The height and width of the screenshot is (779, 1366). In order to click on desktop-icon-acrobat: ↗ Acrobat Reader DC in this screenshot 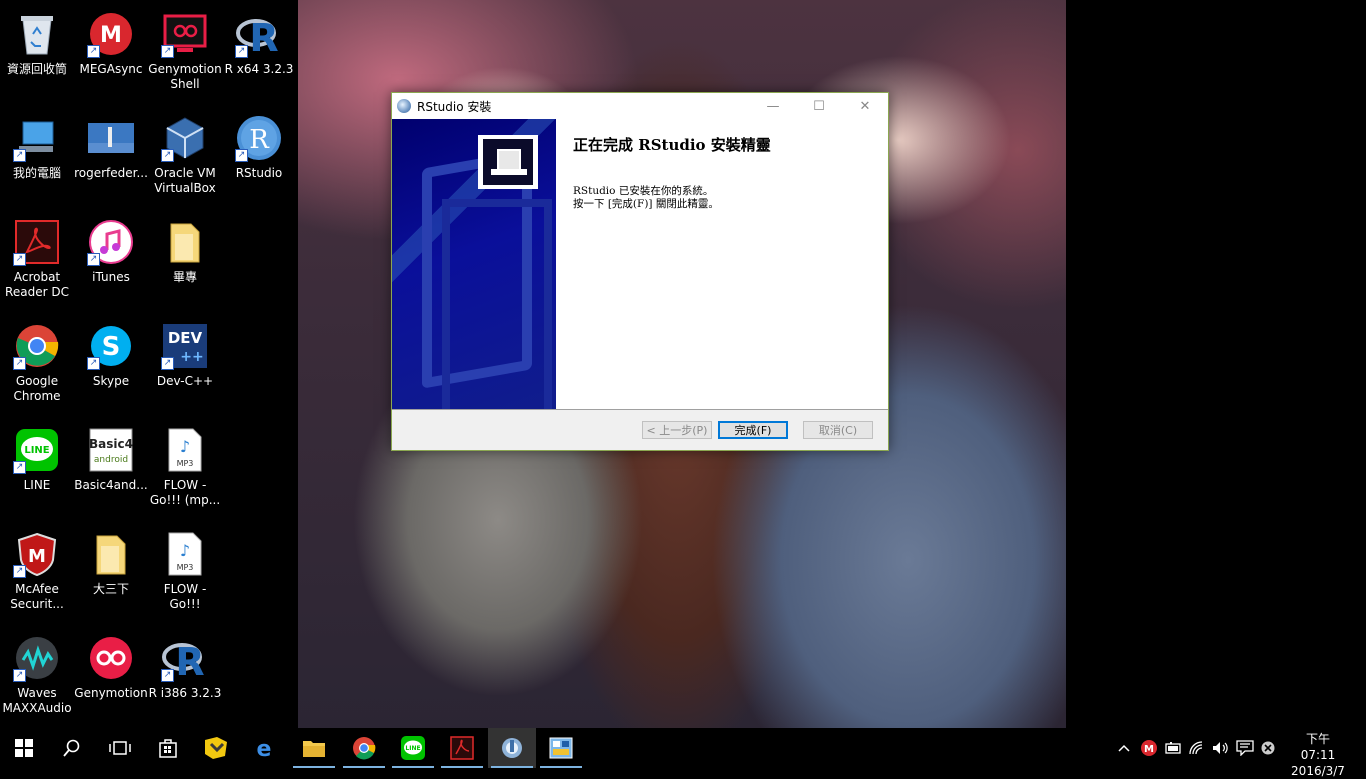, I will do `click(37, 262)`.